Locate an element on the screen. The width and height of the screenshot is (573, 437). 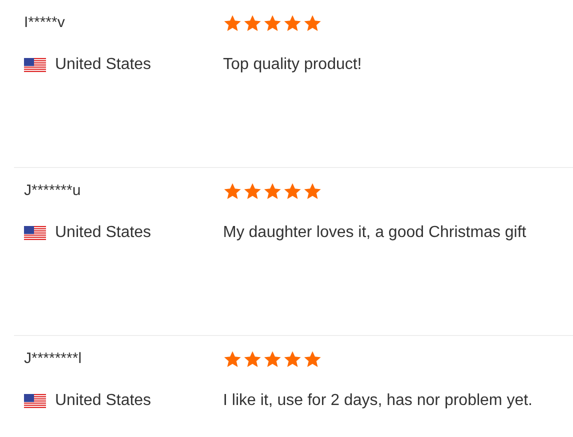
reviewer-name: J*******u is located at coordinates (52, 191).